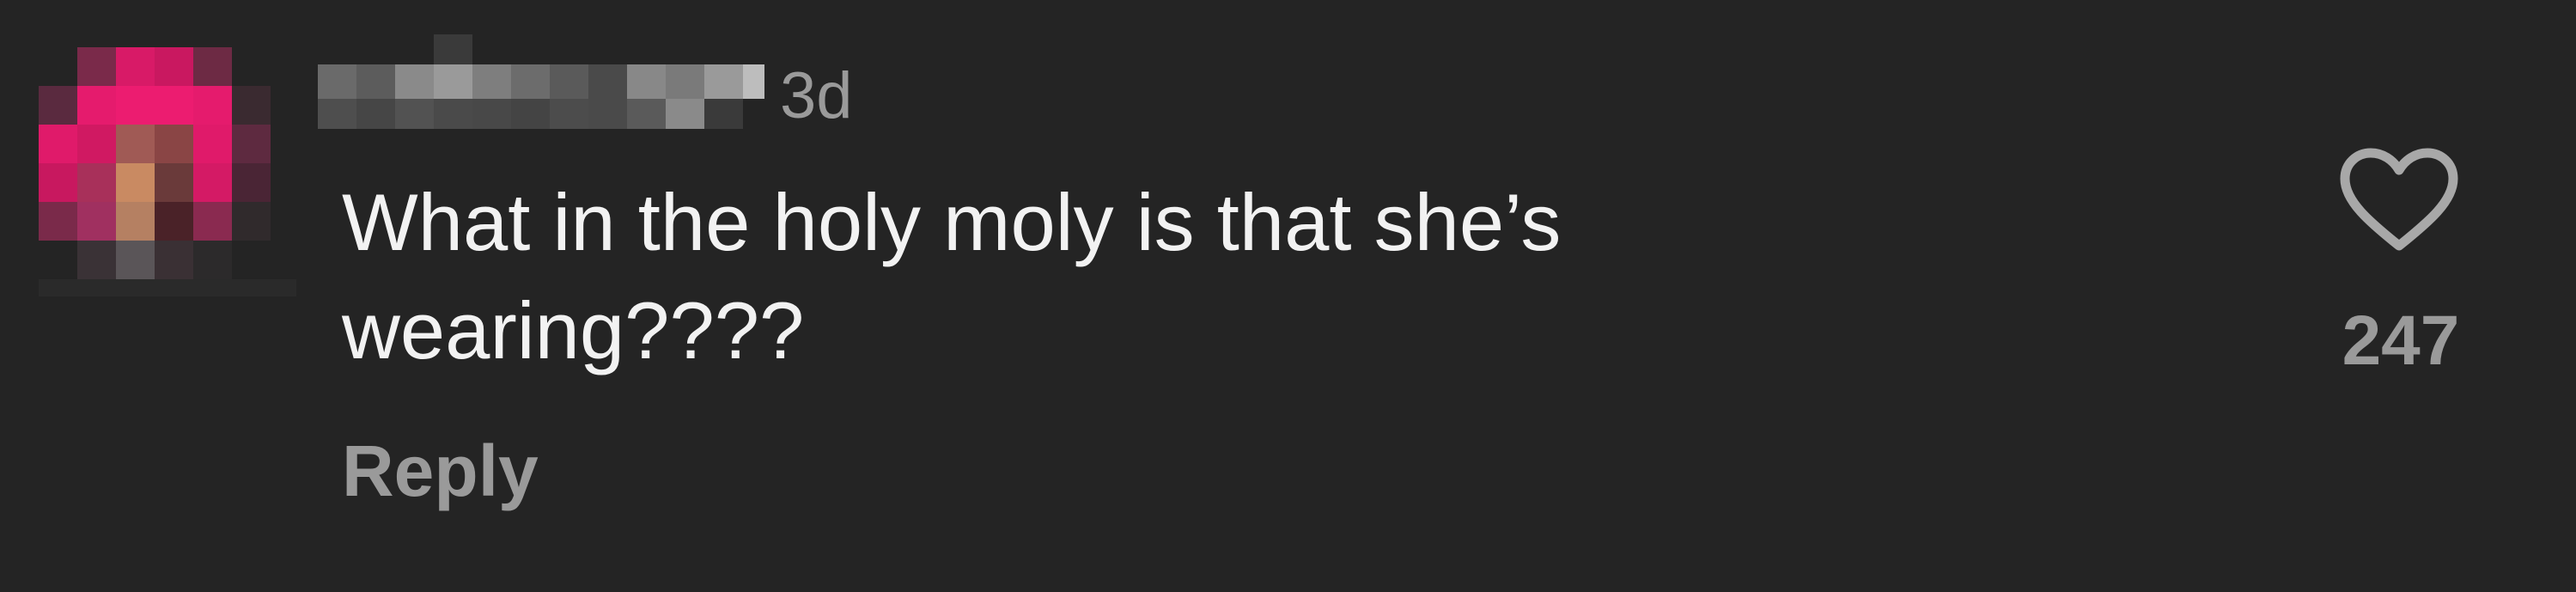 The width and height of the screenshot is (2576, 592). Describe the element at coordinates (167, 171) in the screenshot. I see `pixelated-avatar-image` at that location.